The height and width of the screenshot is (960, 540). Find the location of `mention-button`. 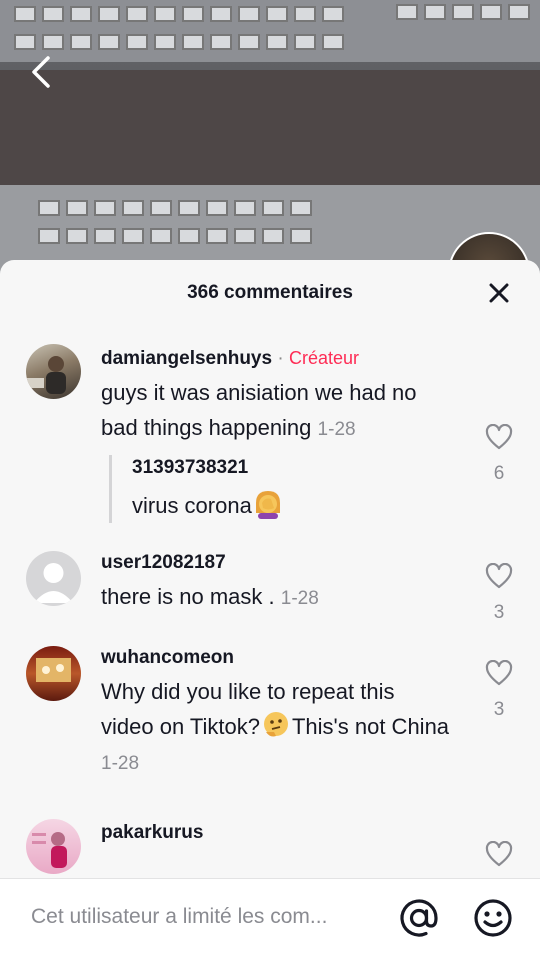

mention-button is located at coordinates (419, 918).